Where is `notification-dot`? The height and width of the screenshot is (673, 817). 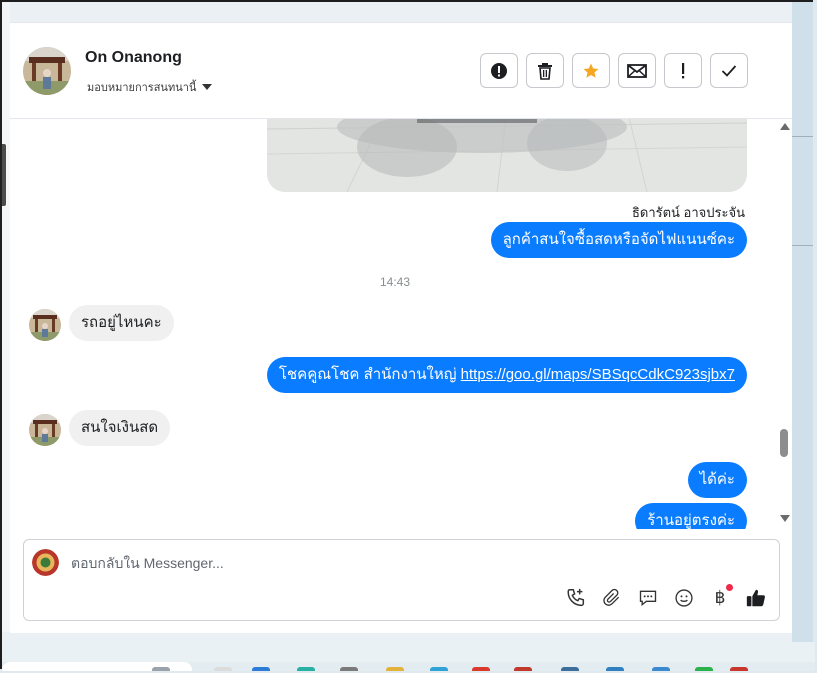 notification-dot is located at coordinates (729, 587).